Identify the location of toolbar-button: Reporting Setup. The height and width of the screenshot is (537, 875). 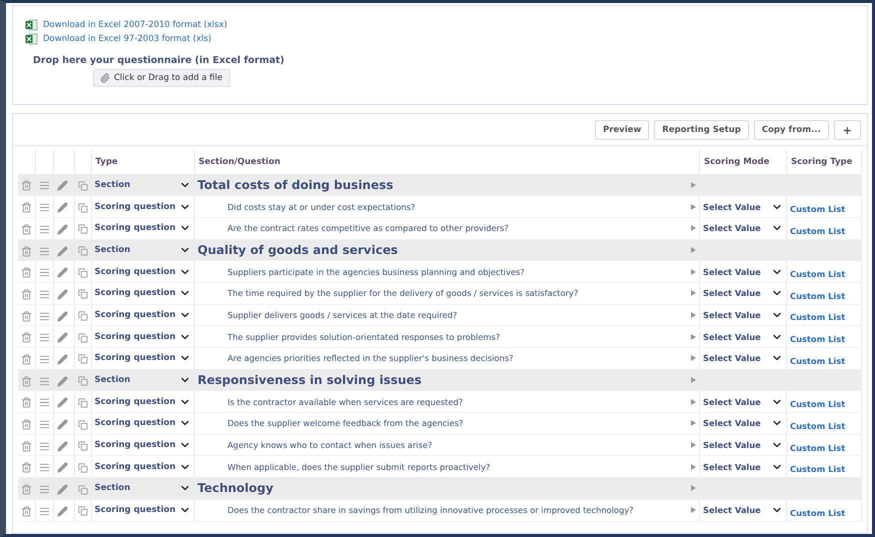
(701, 130).